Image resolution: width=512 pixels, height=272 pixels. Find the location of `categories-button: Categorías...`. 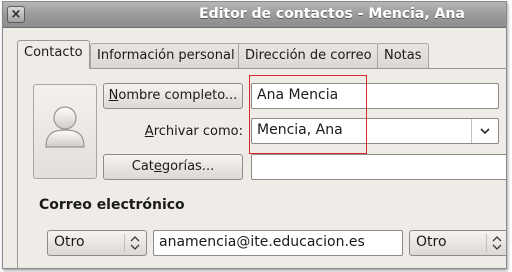

categories-button: Categorías... is located at coordinates (173, 167).